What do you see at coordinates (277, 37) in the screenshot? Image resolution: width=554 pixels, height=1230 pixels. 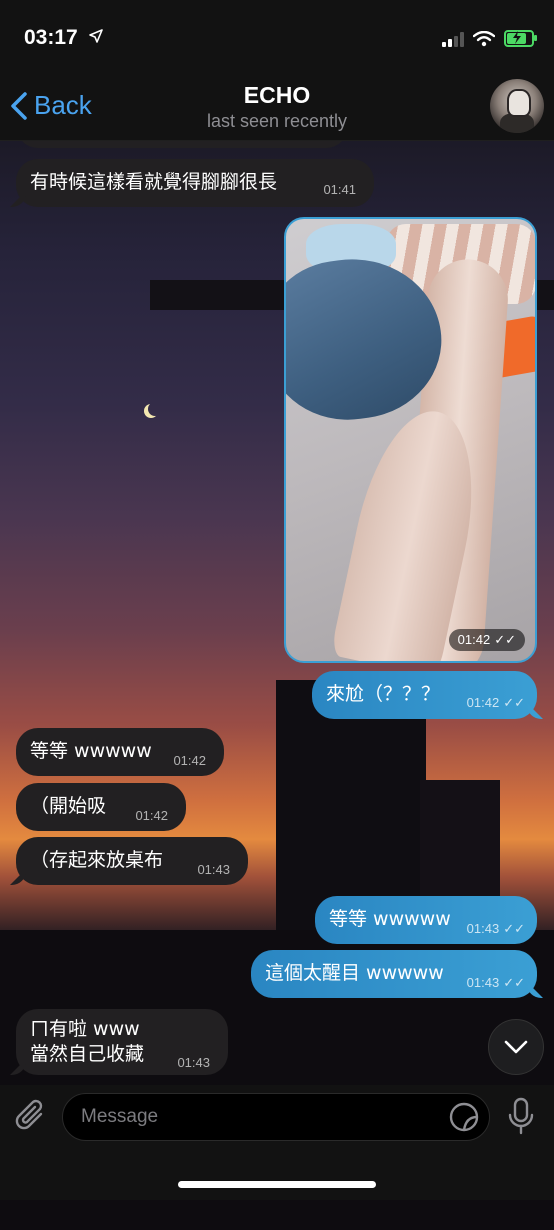 I see `status-bar: 03:17` at bounding box center [277, 37].